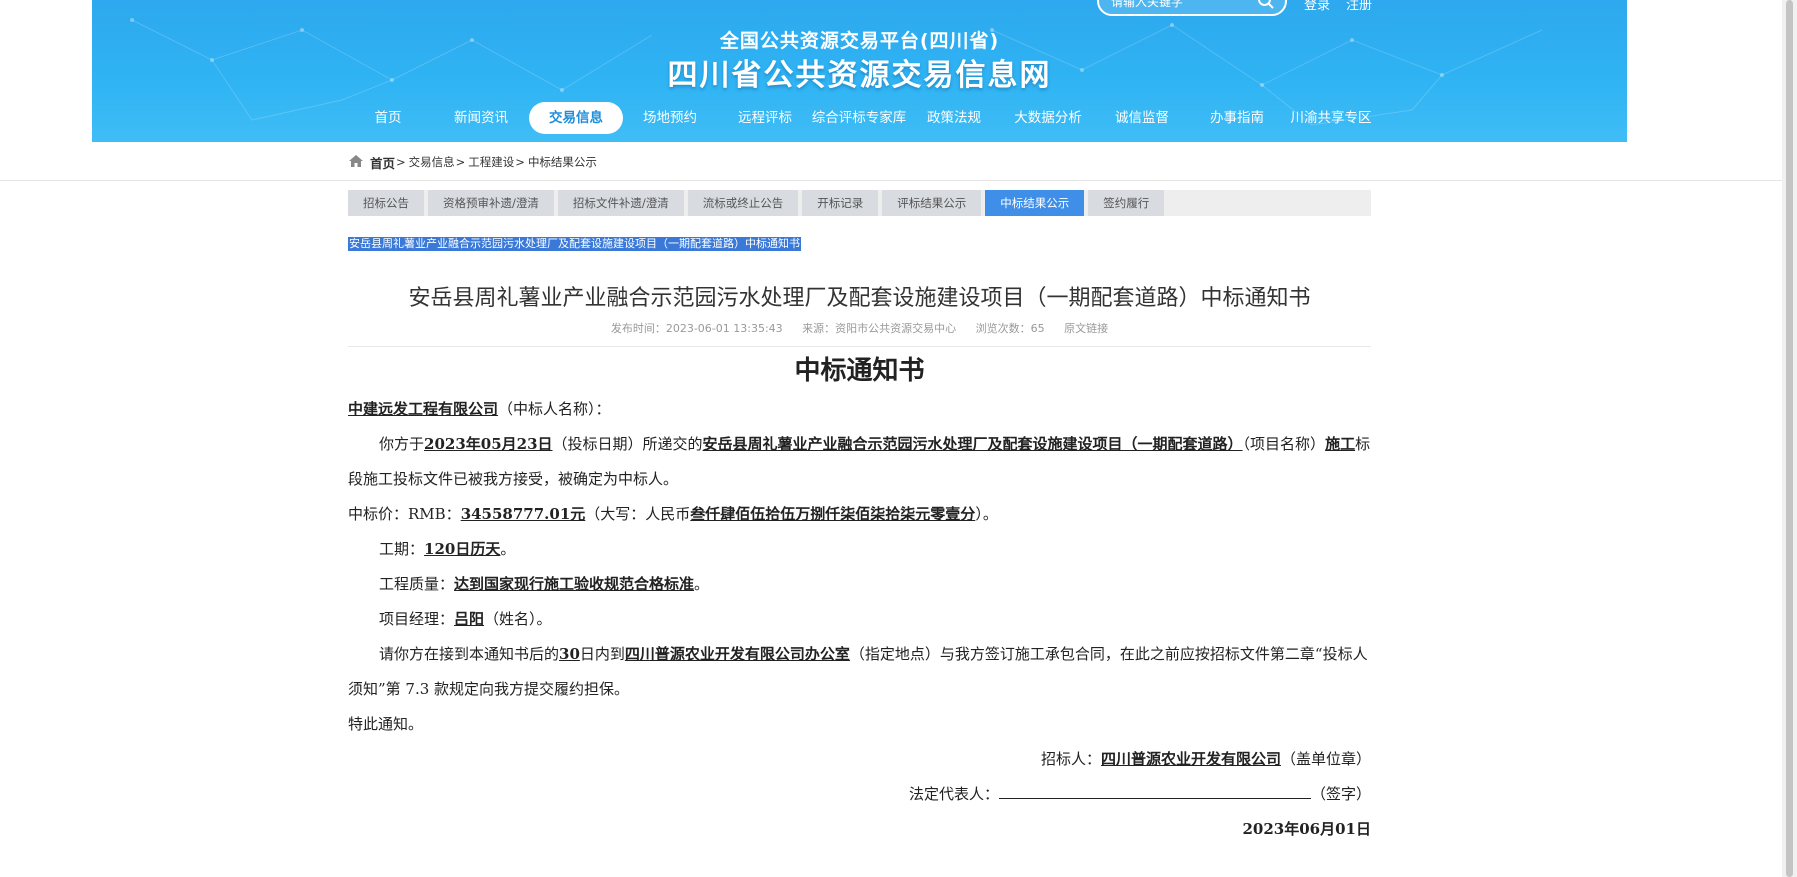 The height and width of the screenshot is (877, 1797). What do you see at coordinates (1154, 788) in the screenshot?
I see `signature-line` at bounding box center [1154, 788].